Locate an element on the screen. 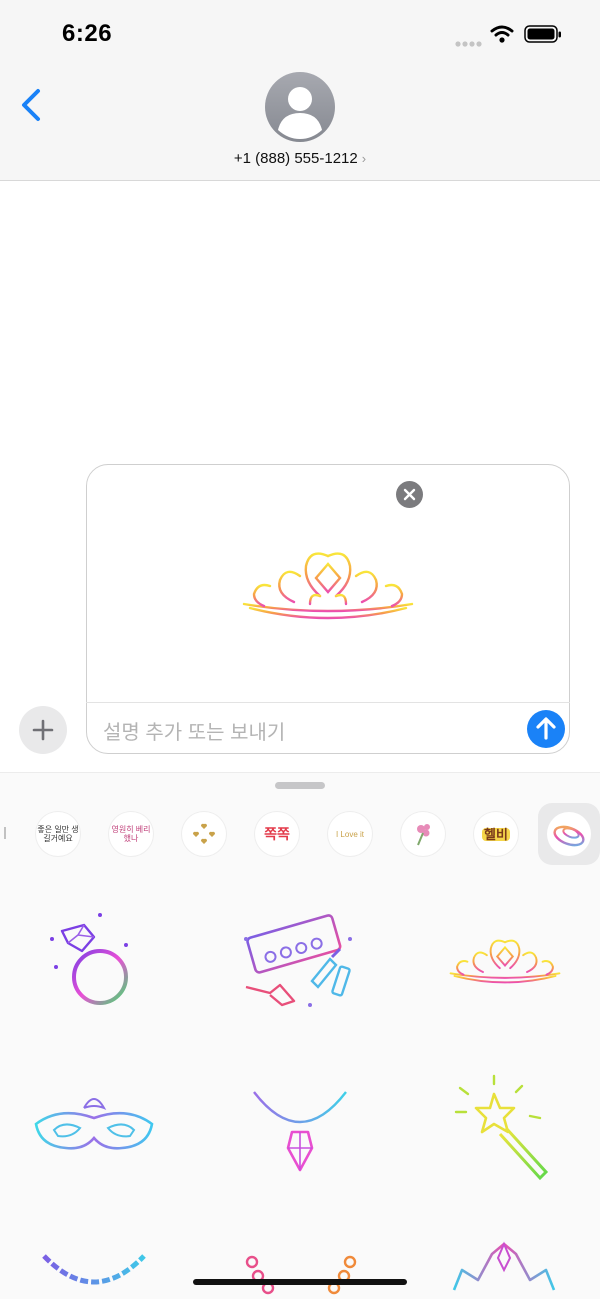 Image resolution: width=600 pixels, height=1303 pixels. status-time: 6:26 is located at coordinates (87, 33).